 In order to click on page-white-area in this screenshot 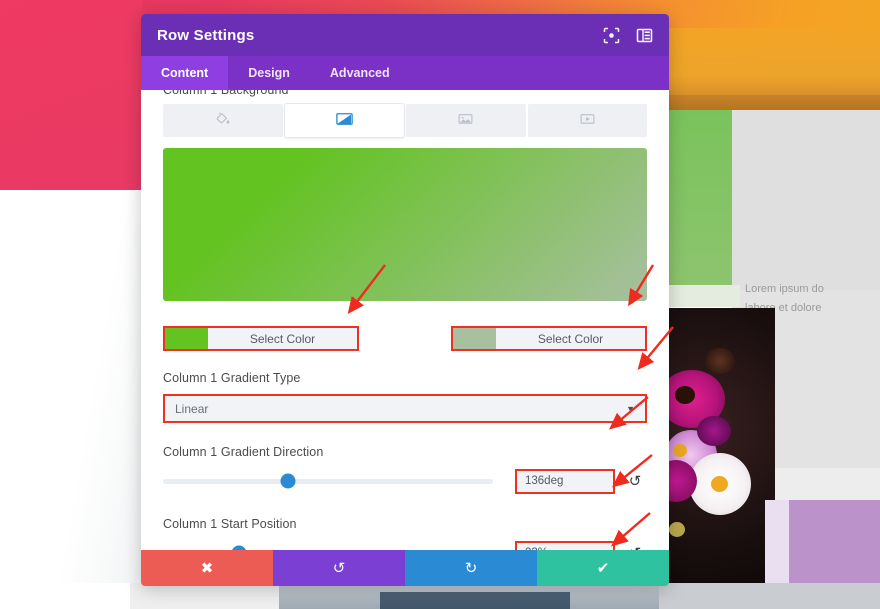, I will do `click(71, 386)`.